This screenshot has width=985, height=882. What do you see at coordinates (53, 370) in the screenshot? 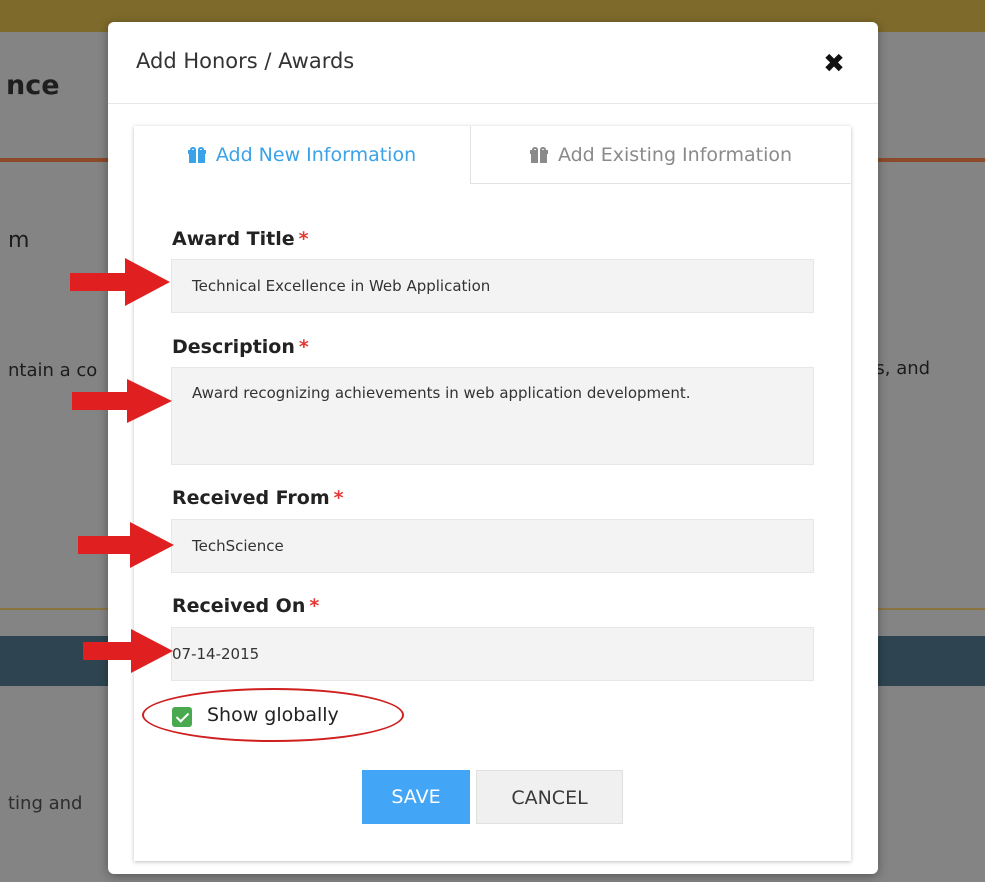
I see `background-text: ntain a co` at bounding box center [53, 370].